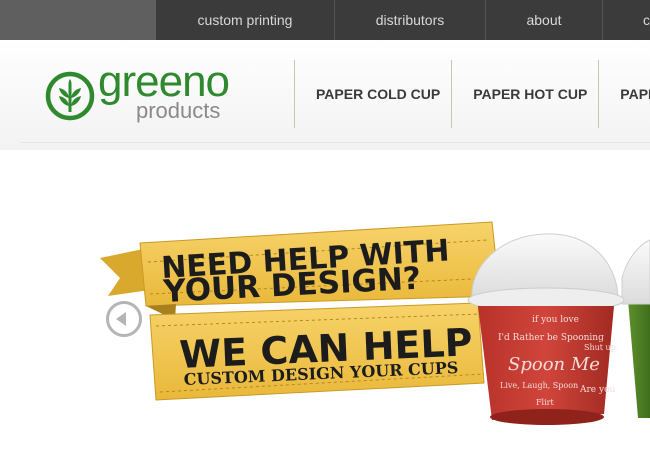  What do you see at coordinates (555, 320) in the screenshot?
I see `cup-text-4: if you love` at bounding box center [555, 320].